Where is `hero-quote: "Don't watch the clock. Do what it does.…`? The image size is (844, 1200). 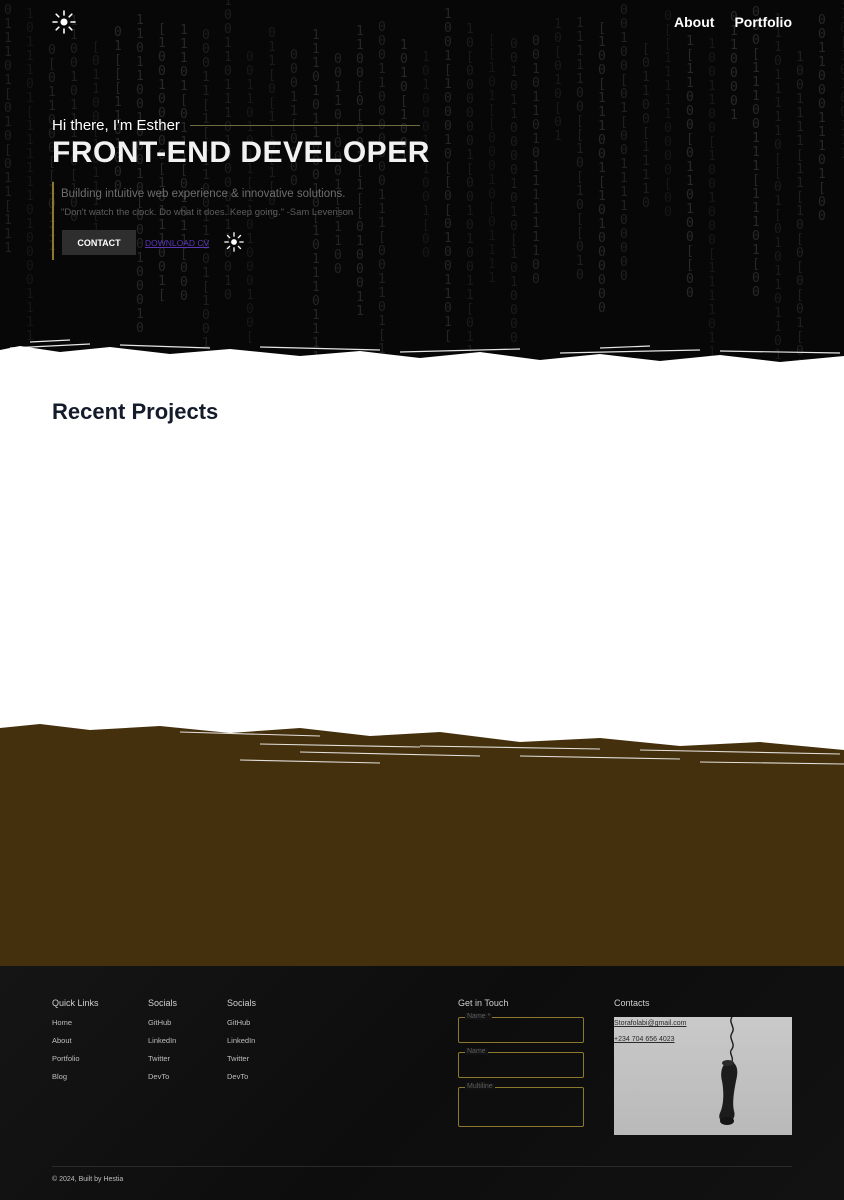
hero-quote: "Don't watch the clock. Do what it does.… is located at coordinates (207, 212).